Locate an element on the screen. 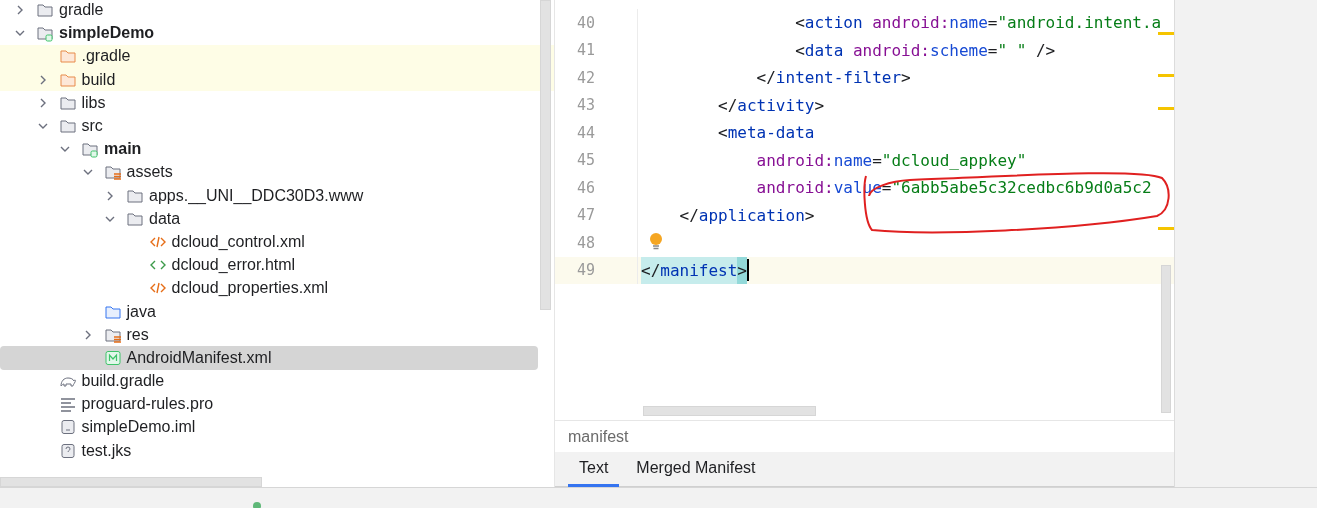 The width and height of the screenshot is (1317, 508). item-label: data is located at coordinates (165, 218).